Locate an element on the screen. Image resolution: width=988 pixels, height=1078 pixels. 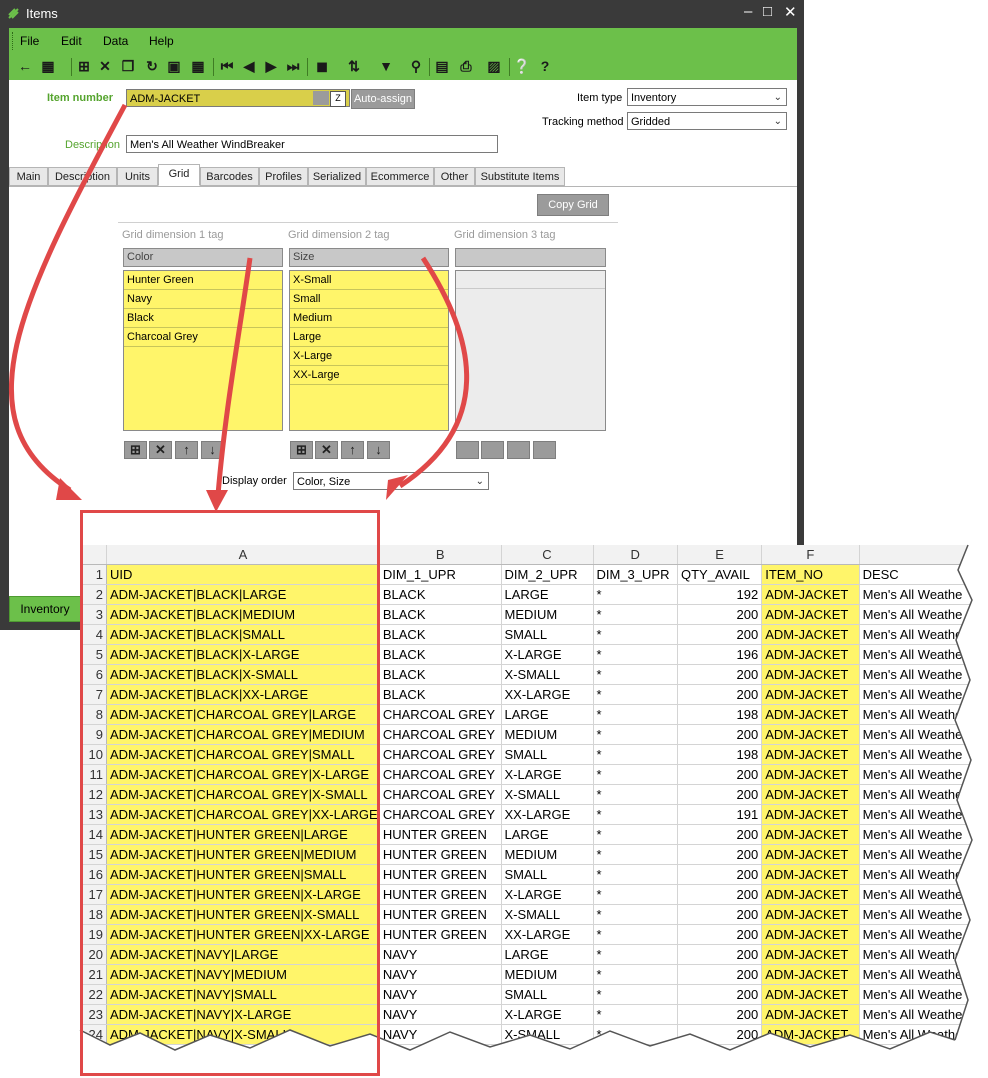
row-number: 8 is located at coordinates (93, 714).